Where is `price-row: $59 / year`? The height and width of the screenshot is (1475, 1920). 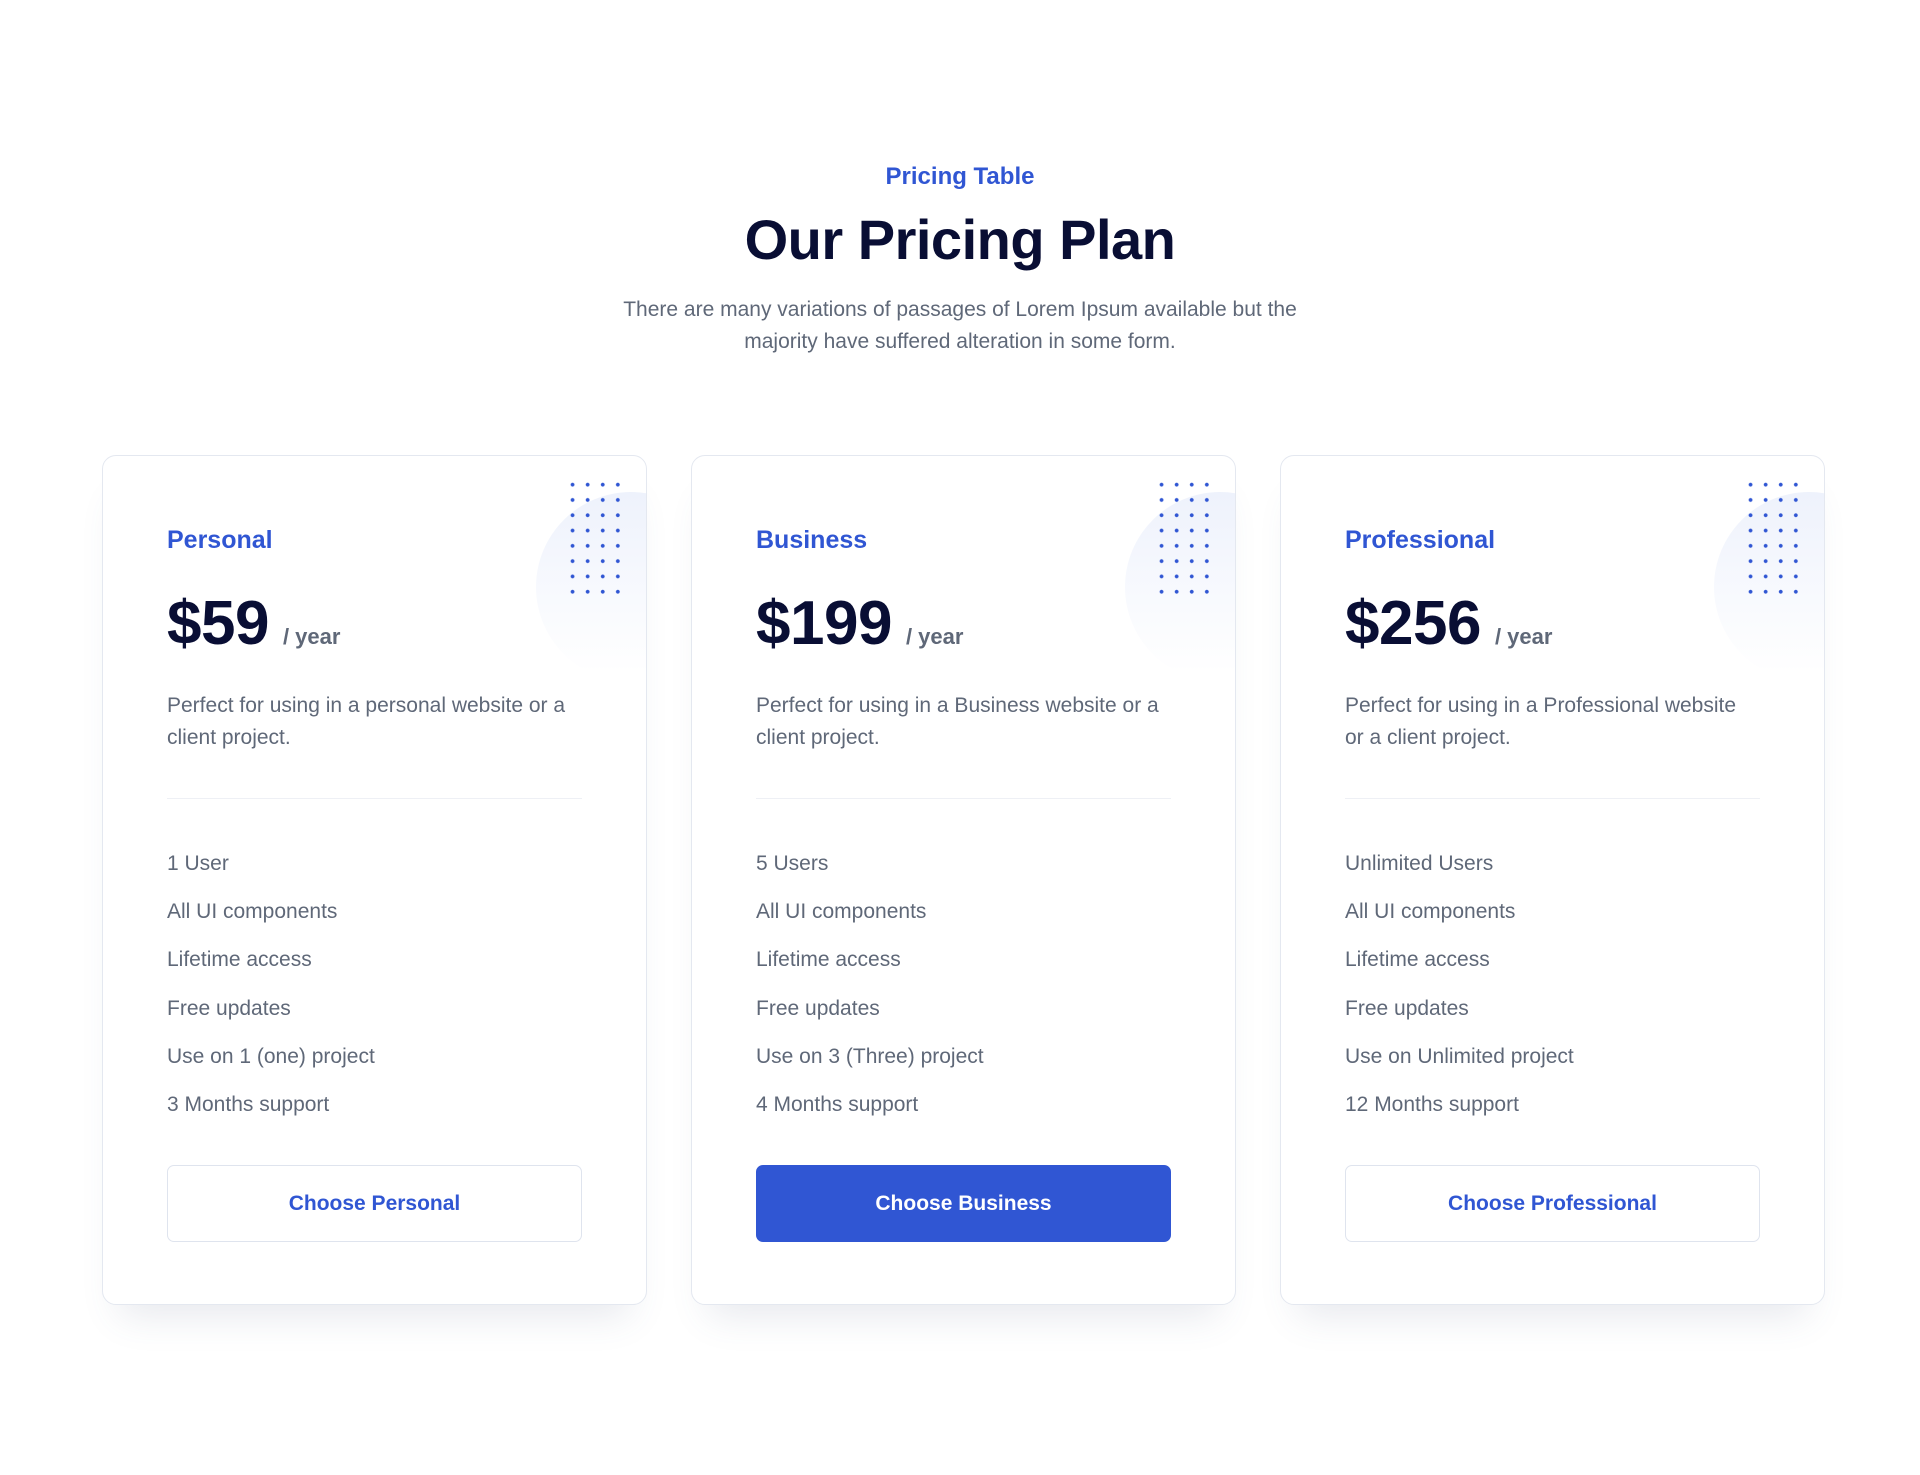
price-row: $59 / year is located at coordinates (253, 624).